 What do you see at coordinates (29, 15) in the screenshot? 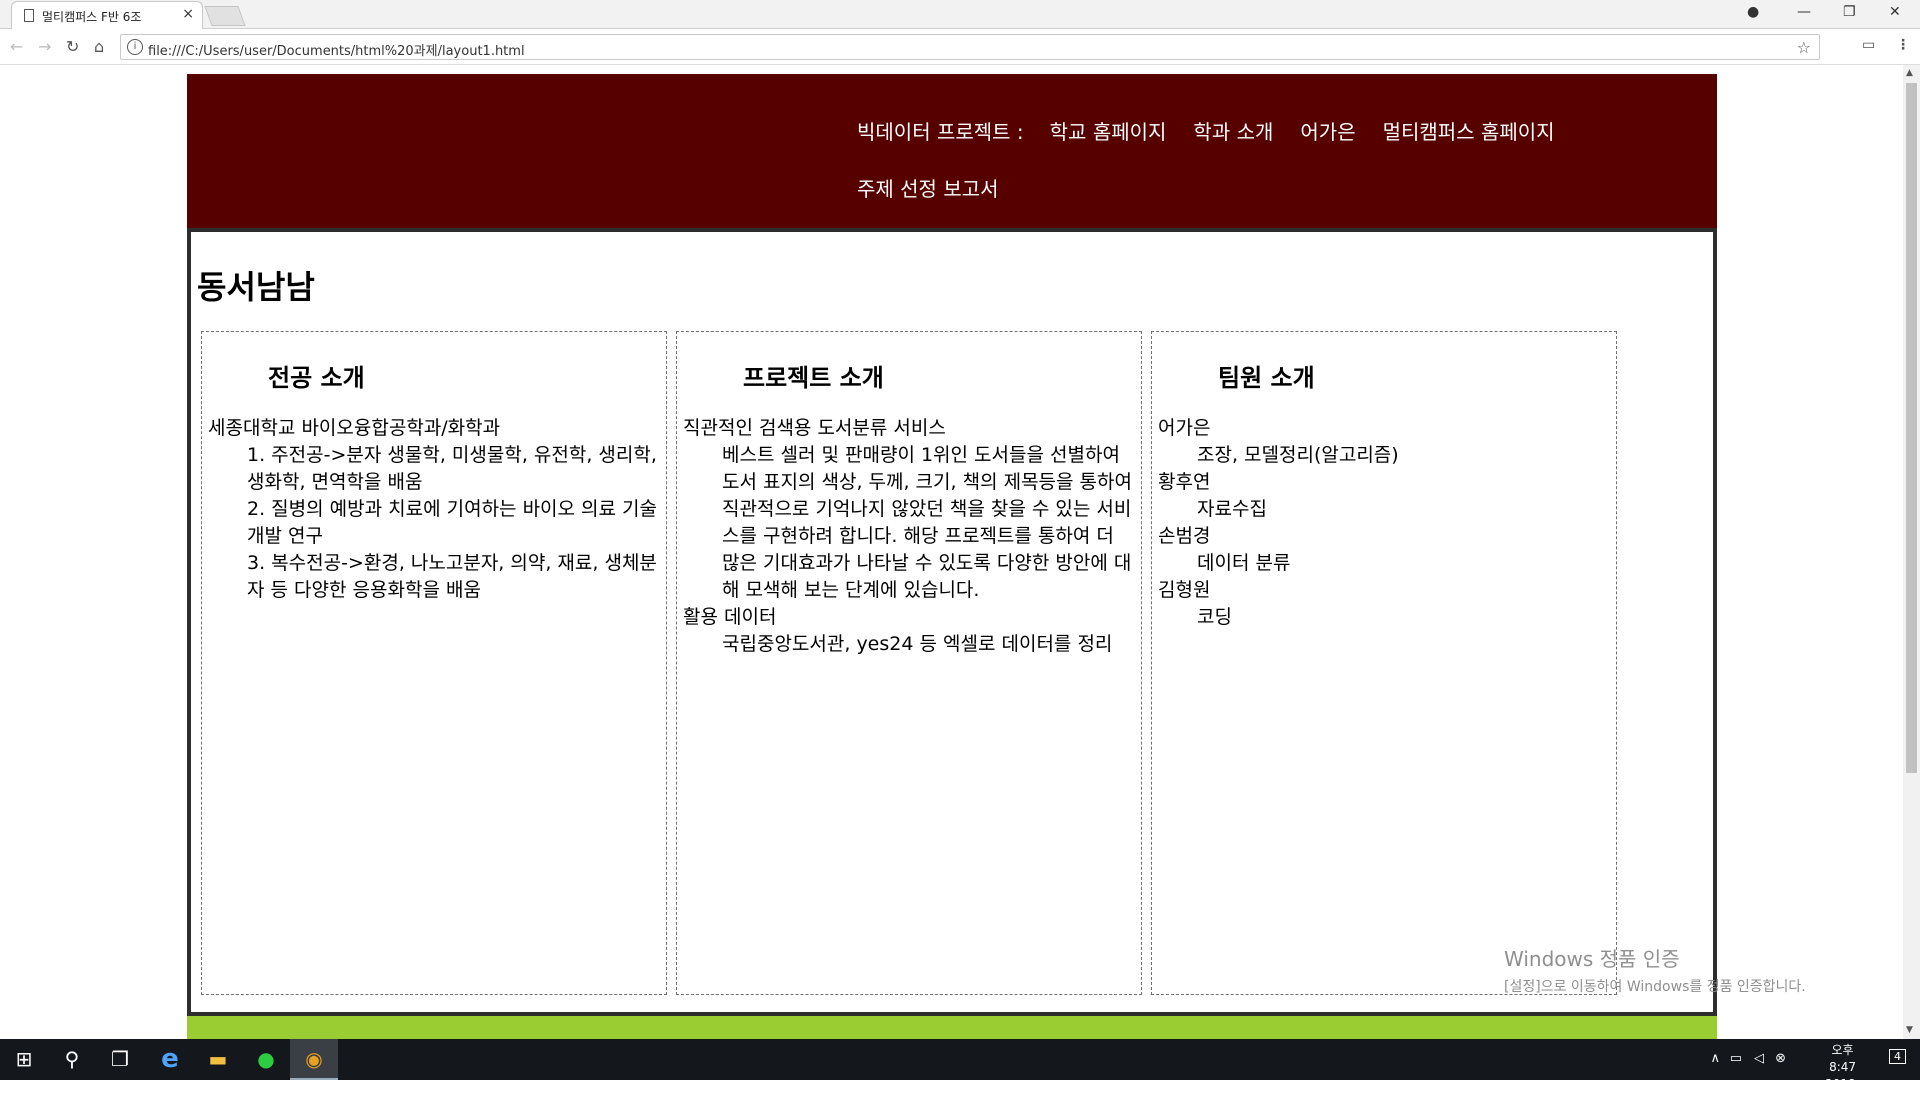
I see `page-icon` at bounding box center [29, 15].